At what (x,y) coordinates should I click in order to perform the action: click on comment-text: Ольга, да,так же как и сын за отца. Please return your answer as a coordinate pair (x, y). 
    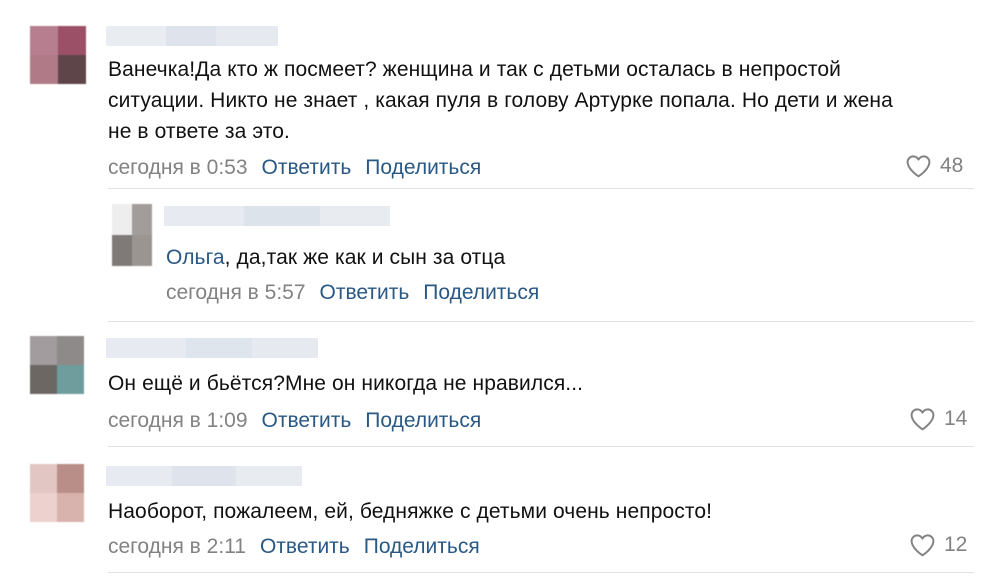
    Looking at the image, I should click on (556, 257).